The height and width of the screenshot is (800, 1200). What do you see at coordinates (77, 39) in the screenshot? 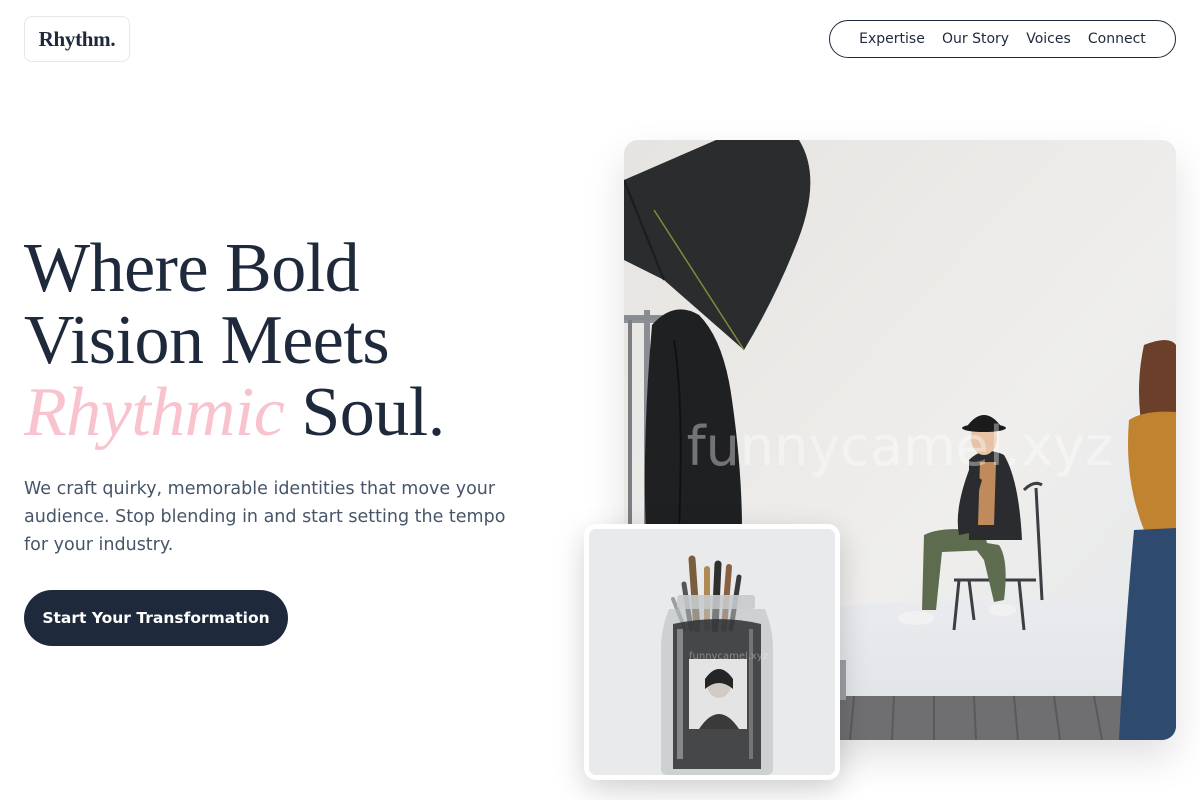
I see `brand-logo: Rhythm.` at bounding box center [77, 39].